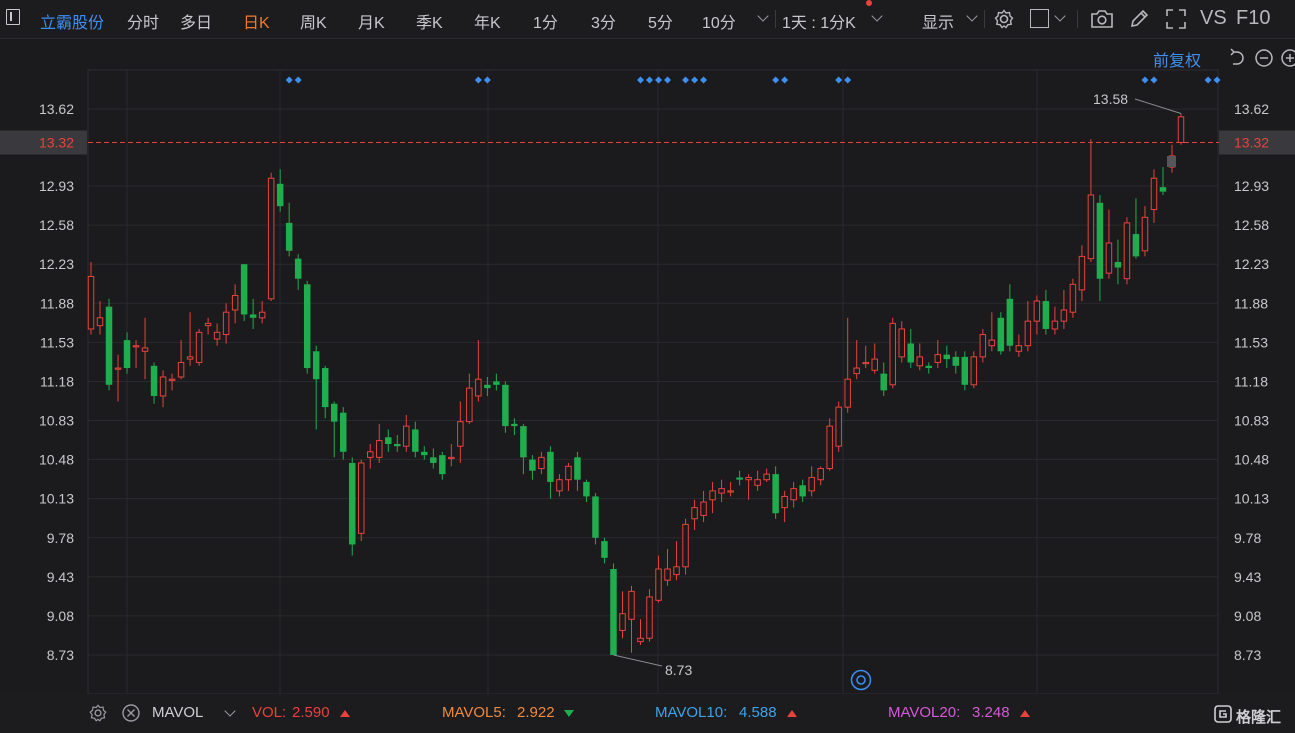  Describe the element at coordinates (819, 21) in the screenshot. I see `period-selector: 1天 : 1分K` at that location.